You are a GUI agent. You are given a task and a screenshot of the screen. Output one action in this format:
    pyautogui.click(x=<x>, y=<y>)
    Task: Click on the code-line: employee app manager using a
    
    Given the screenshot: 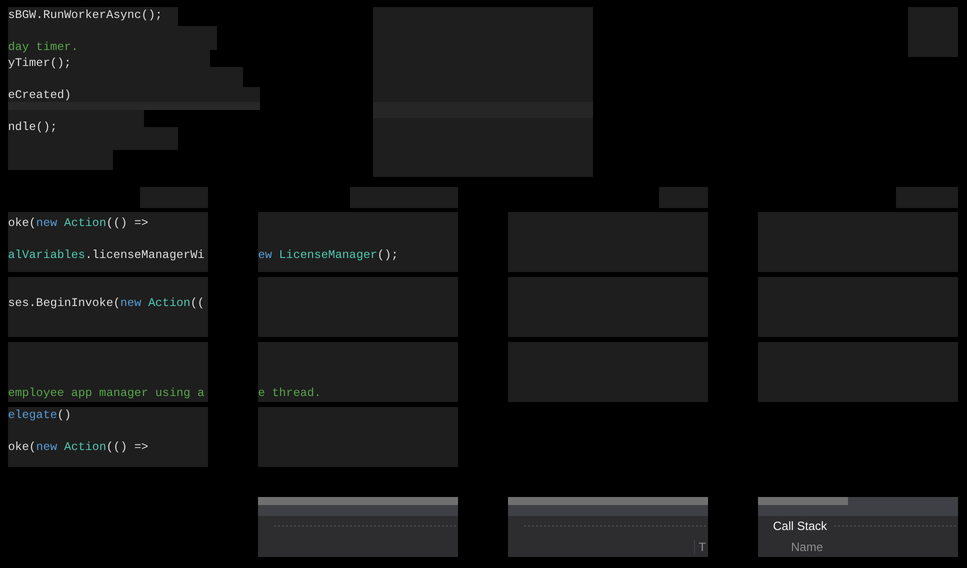 What is the action you would take?
    pyautogui.click(x=106, y=393)
    